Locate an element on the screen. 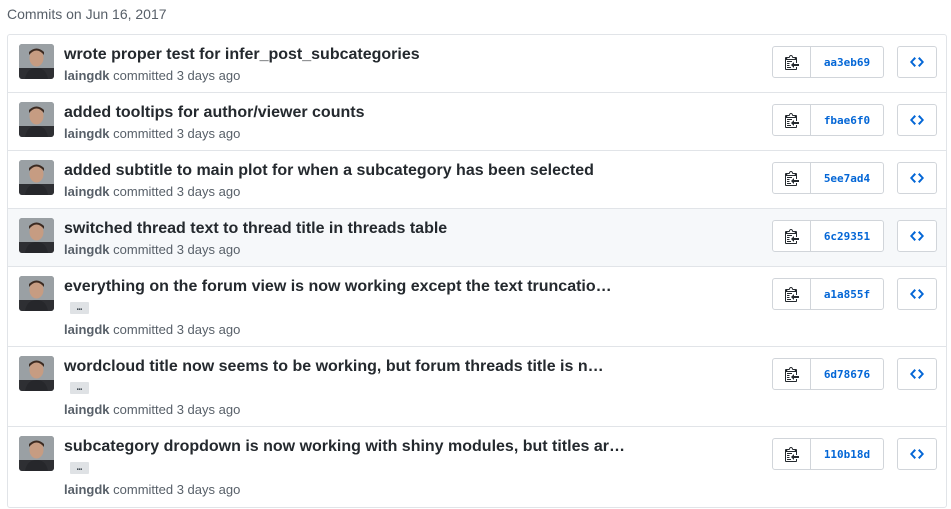 This screenshot has height=509, width=951. sha-button-group: fbae6f0 is located at coordinates (828, 120).